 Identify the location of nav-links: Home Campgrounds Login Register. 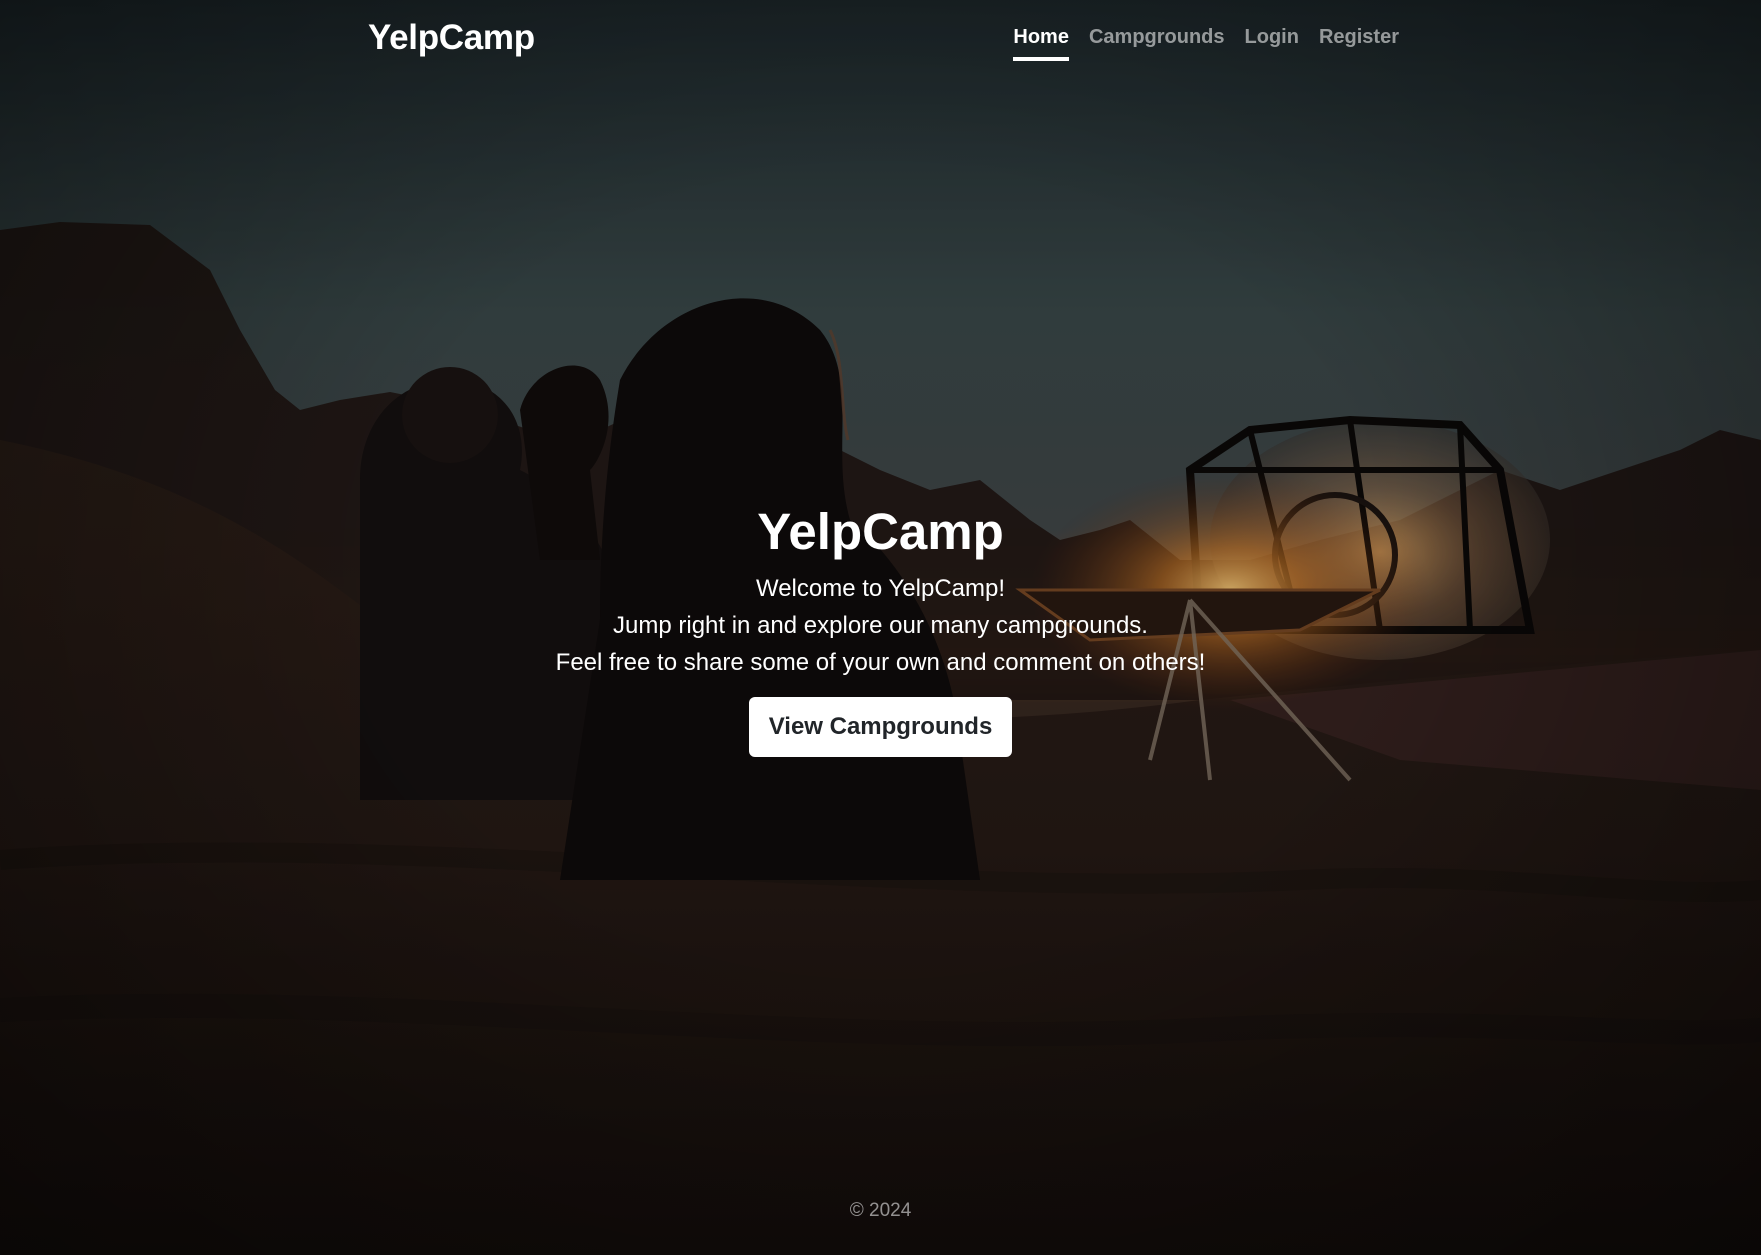
(1206, 43).